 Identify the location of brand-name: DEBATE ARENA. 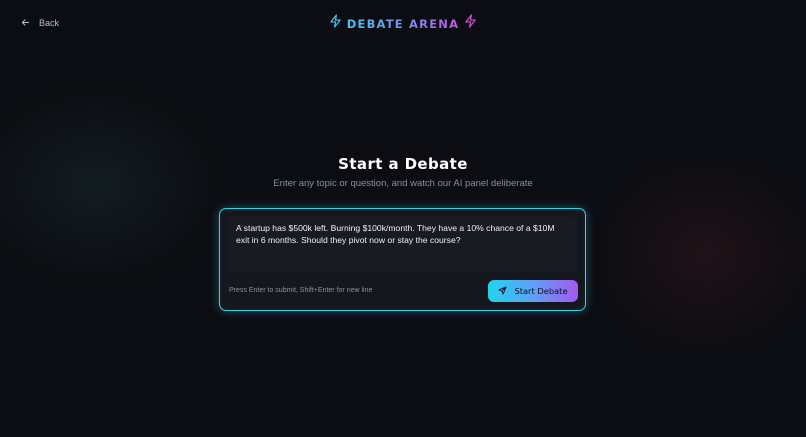
(403, 23).